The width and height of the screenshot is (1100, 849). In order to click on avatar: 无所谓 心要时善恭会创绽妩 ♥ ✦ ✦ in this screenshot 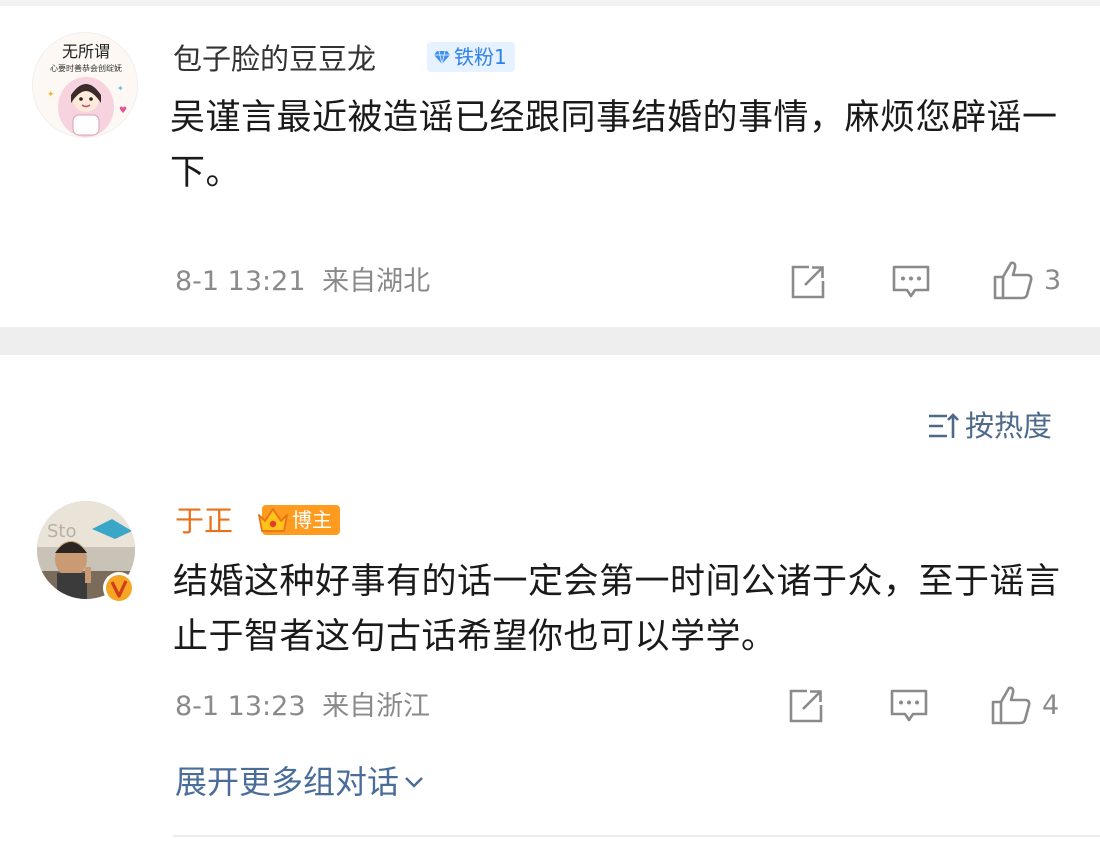, I will do `click(85, 85)`.